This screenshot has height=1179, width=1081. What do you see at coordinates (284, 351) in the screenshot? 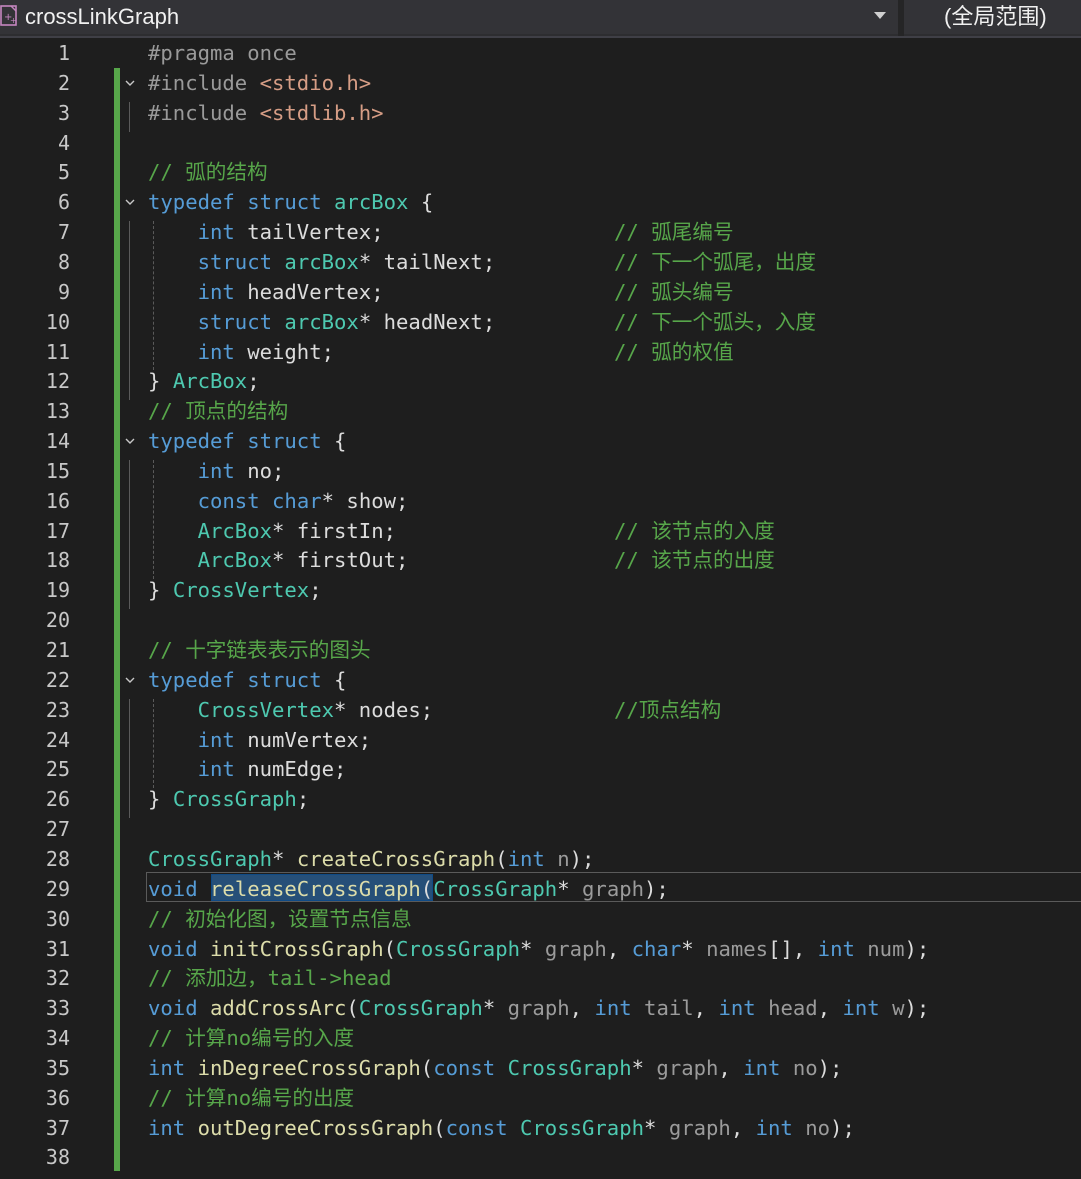
I see `code-token: weight;` at bounding box center [284, 351].